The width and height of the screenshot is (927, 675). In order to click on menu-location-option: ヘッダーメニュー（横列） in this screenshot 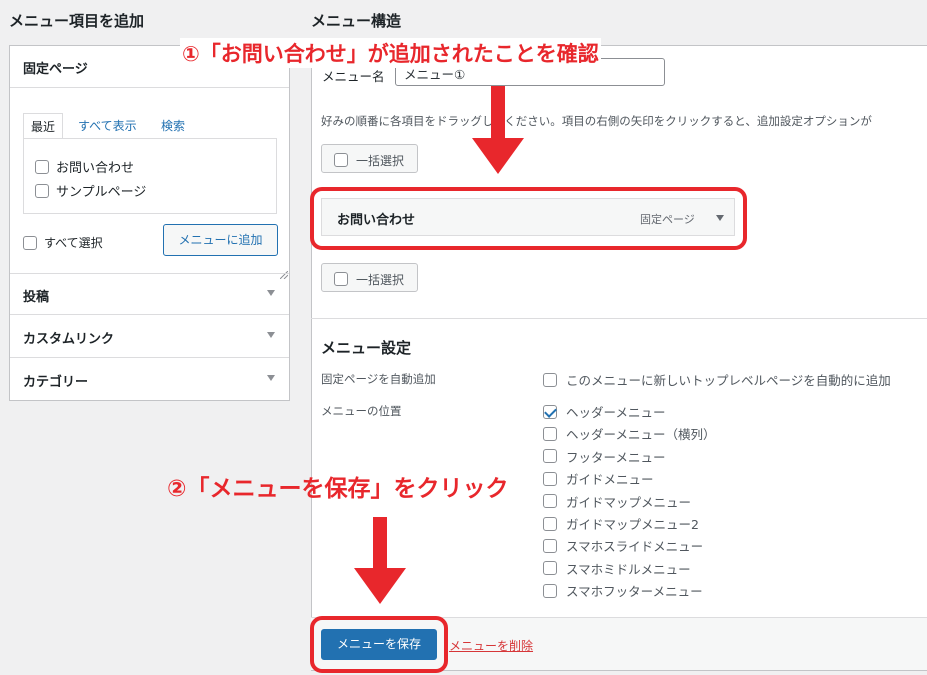, I will do `click(629, 433)`.